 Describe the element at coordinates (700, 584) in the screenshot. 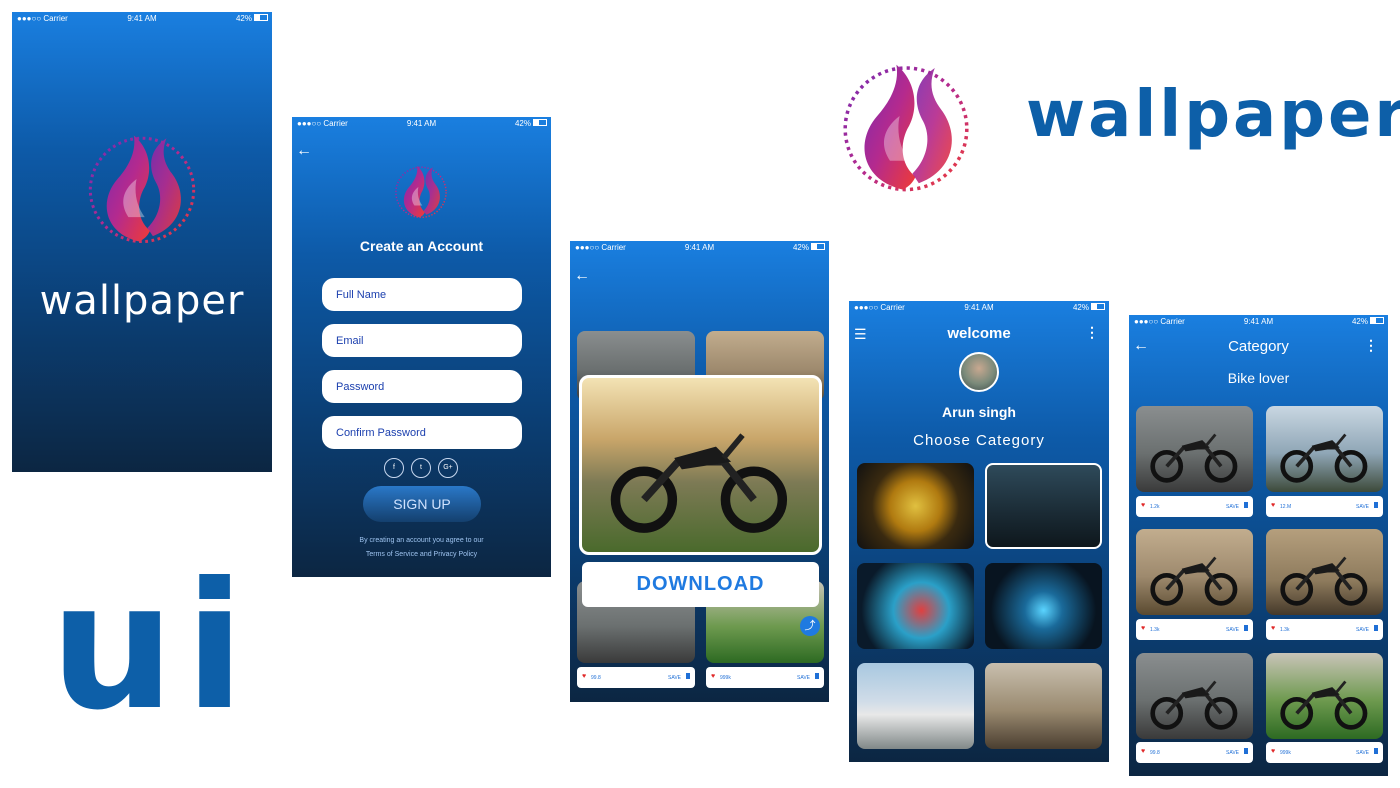

I see `download-button: DOWNLOAD` at that location.